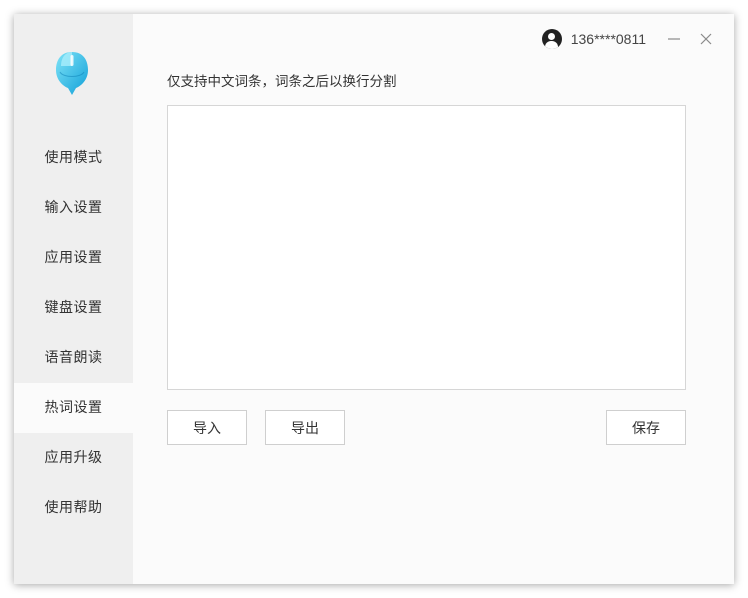 The width and height of the screenshot is (748, 598). I want to click on sidebar-nav: 使用模式 输入设置 应用设置 键盘设置 语音朗读 热词设置 应用升级 使用帮助, so click(73, 333).